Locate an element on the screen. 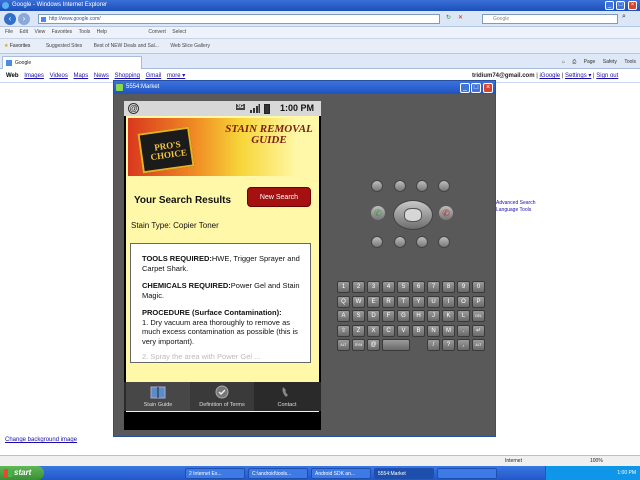  key-y: Y is located at coordinates (418, 301).